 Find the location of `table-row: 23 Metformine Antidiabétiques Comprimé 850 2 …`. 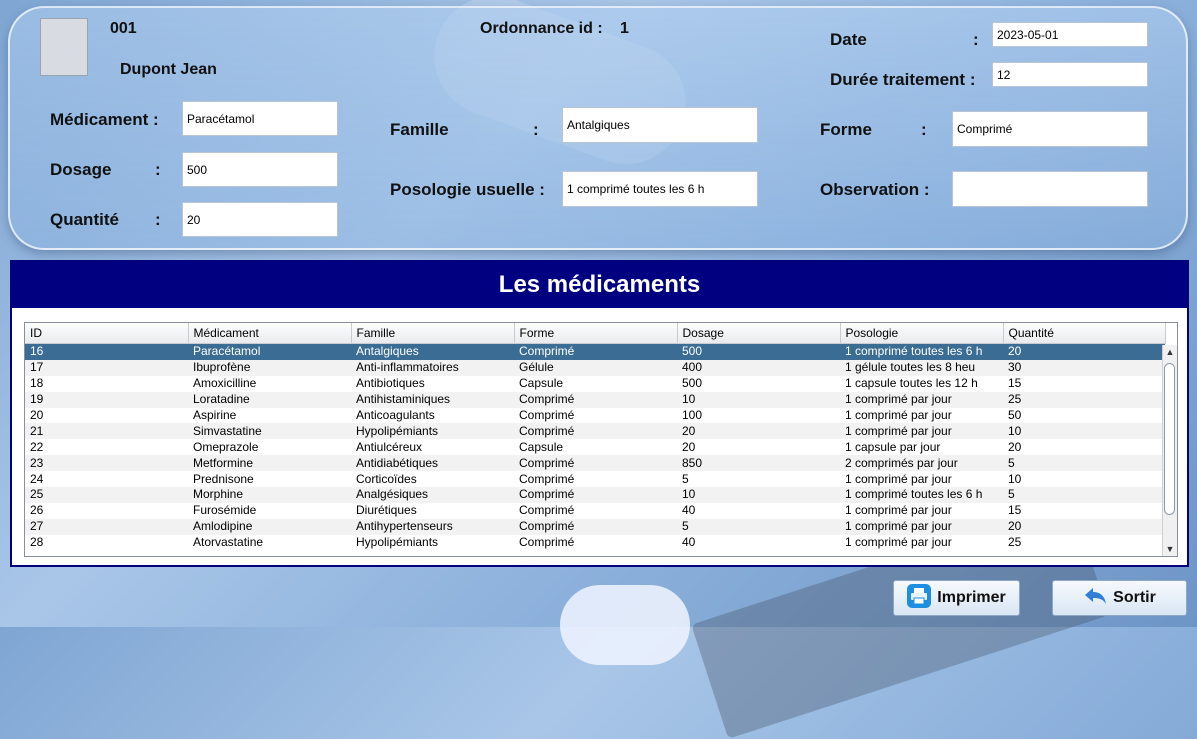

table-row: 23 Metformine Antidiabétiques Comprimé 850 2 … is located at coordinates (595, 463).